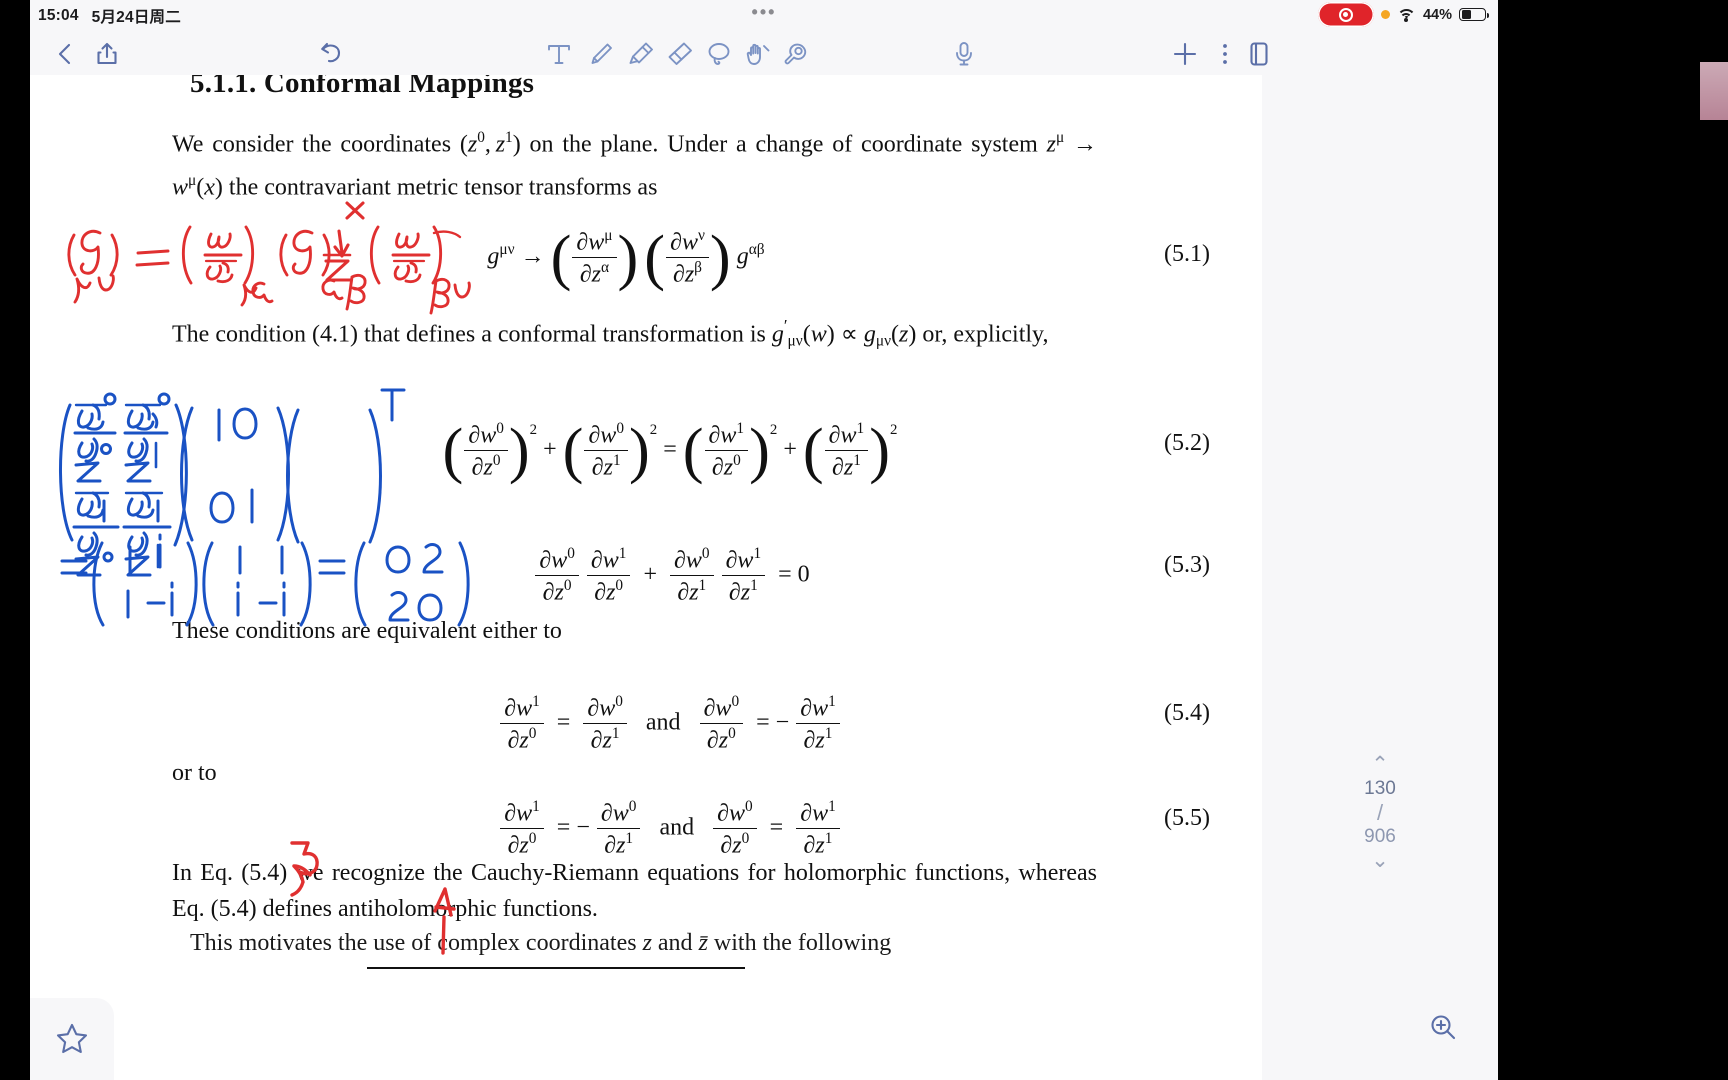  Describe the element at coordinates (393, 405) in the screenshot. I see `blue-transpose-marker` at that location.